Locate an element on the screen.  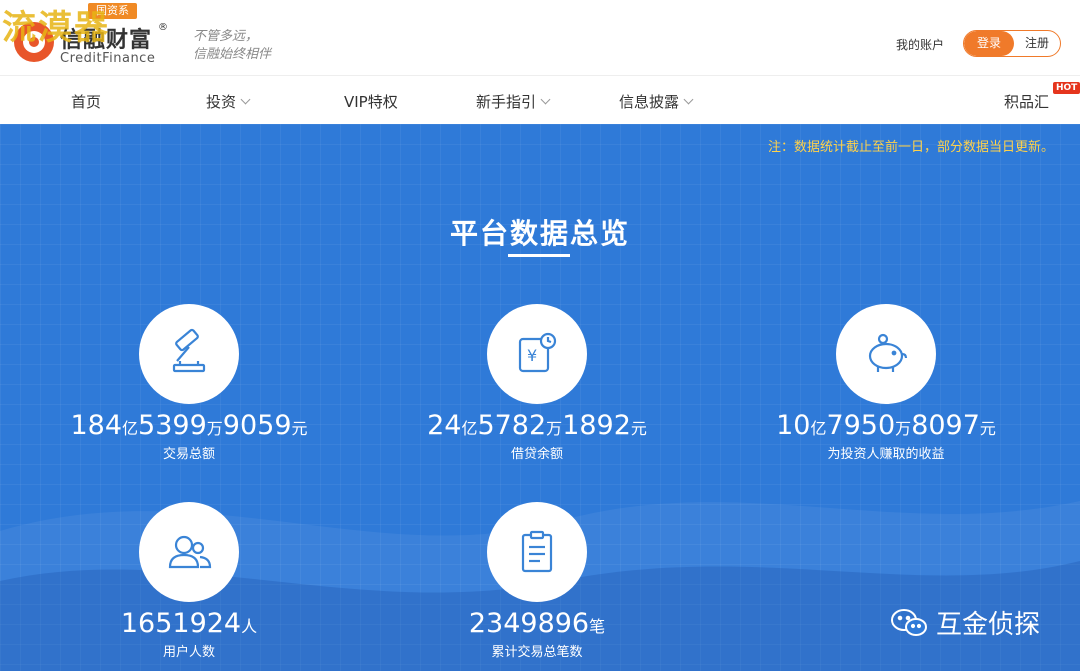
stat-label: 交易总额 is located at coordinates (188, 454).